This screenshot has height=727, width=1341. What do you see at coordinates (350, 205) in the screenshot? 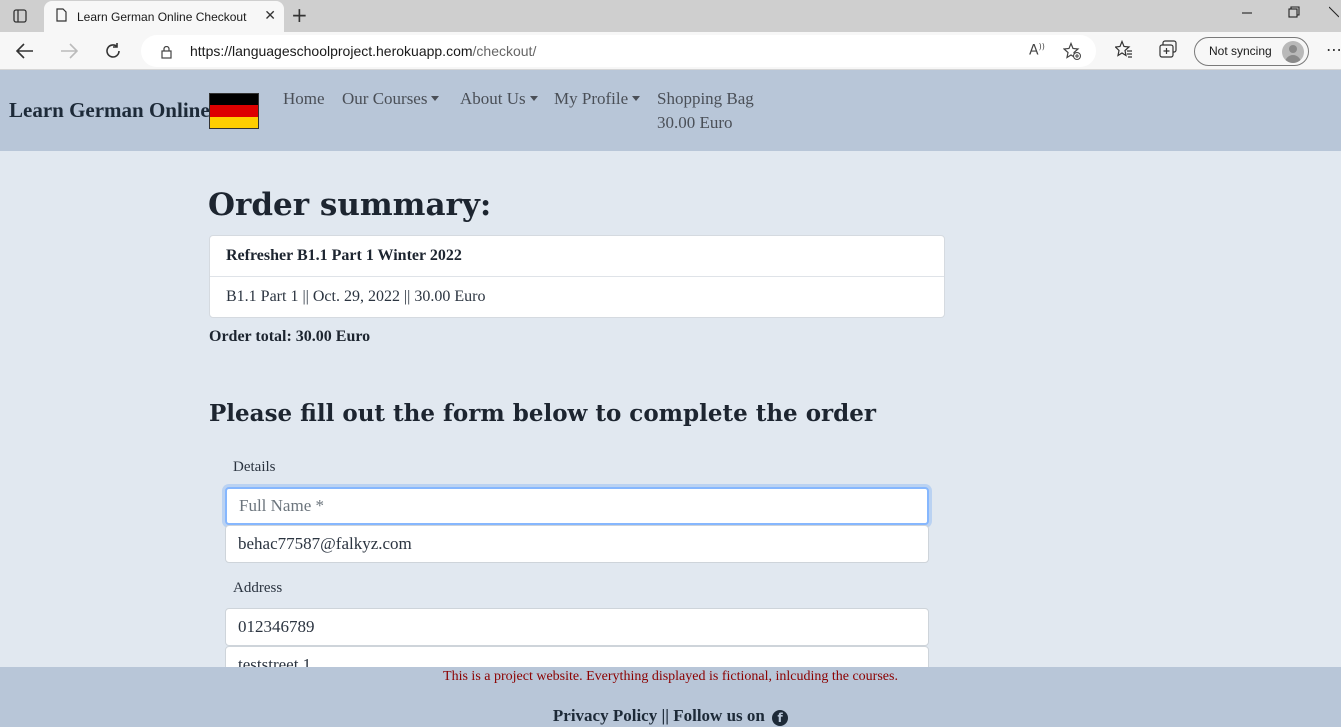
I see `order-summary-heading: Order summary:` at bounding box center [350, 205].